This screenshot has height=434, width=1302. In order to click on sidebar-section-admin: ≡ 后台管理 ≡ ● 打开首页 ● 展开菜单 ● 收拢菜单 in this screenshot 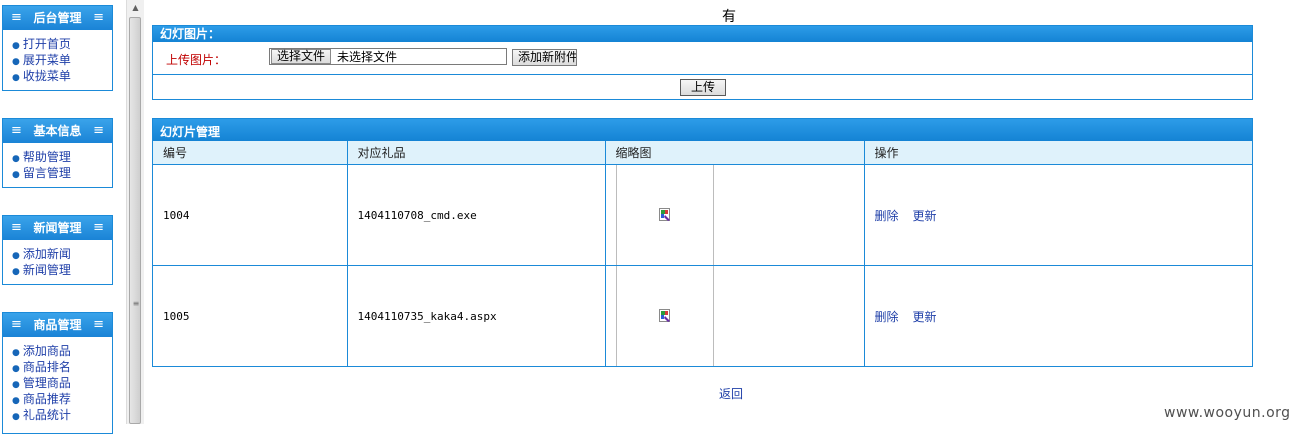, I will do `click(57, 48)`.